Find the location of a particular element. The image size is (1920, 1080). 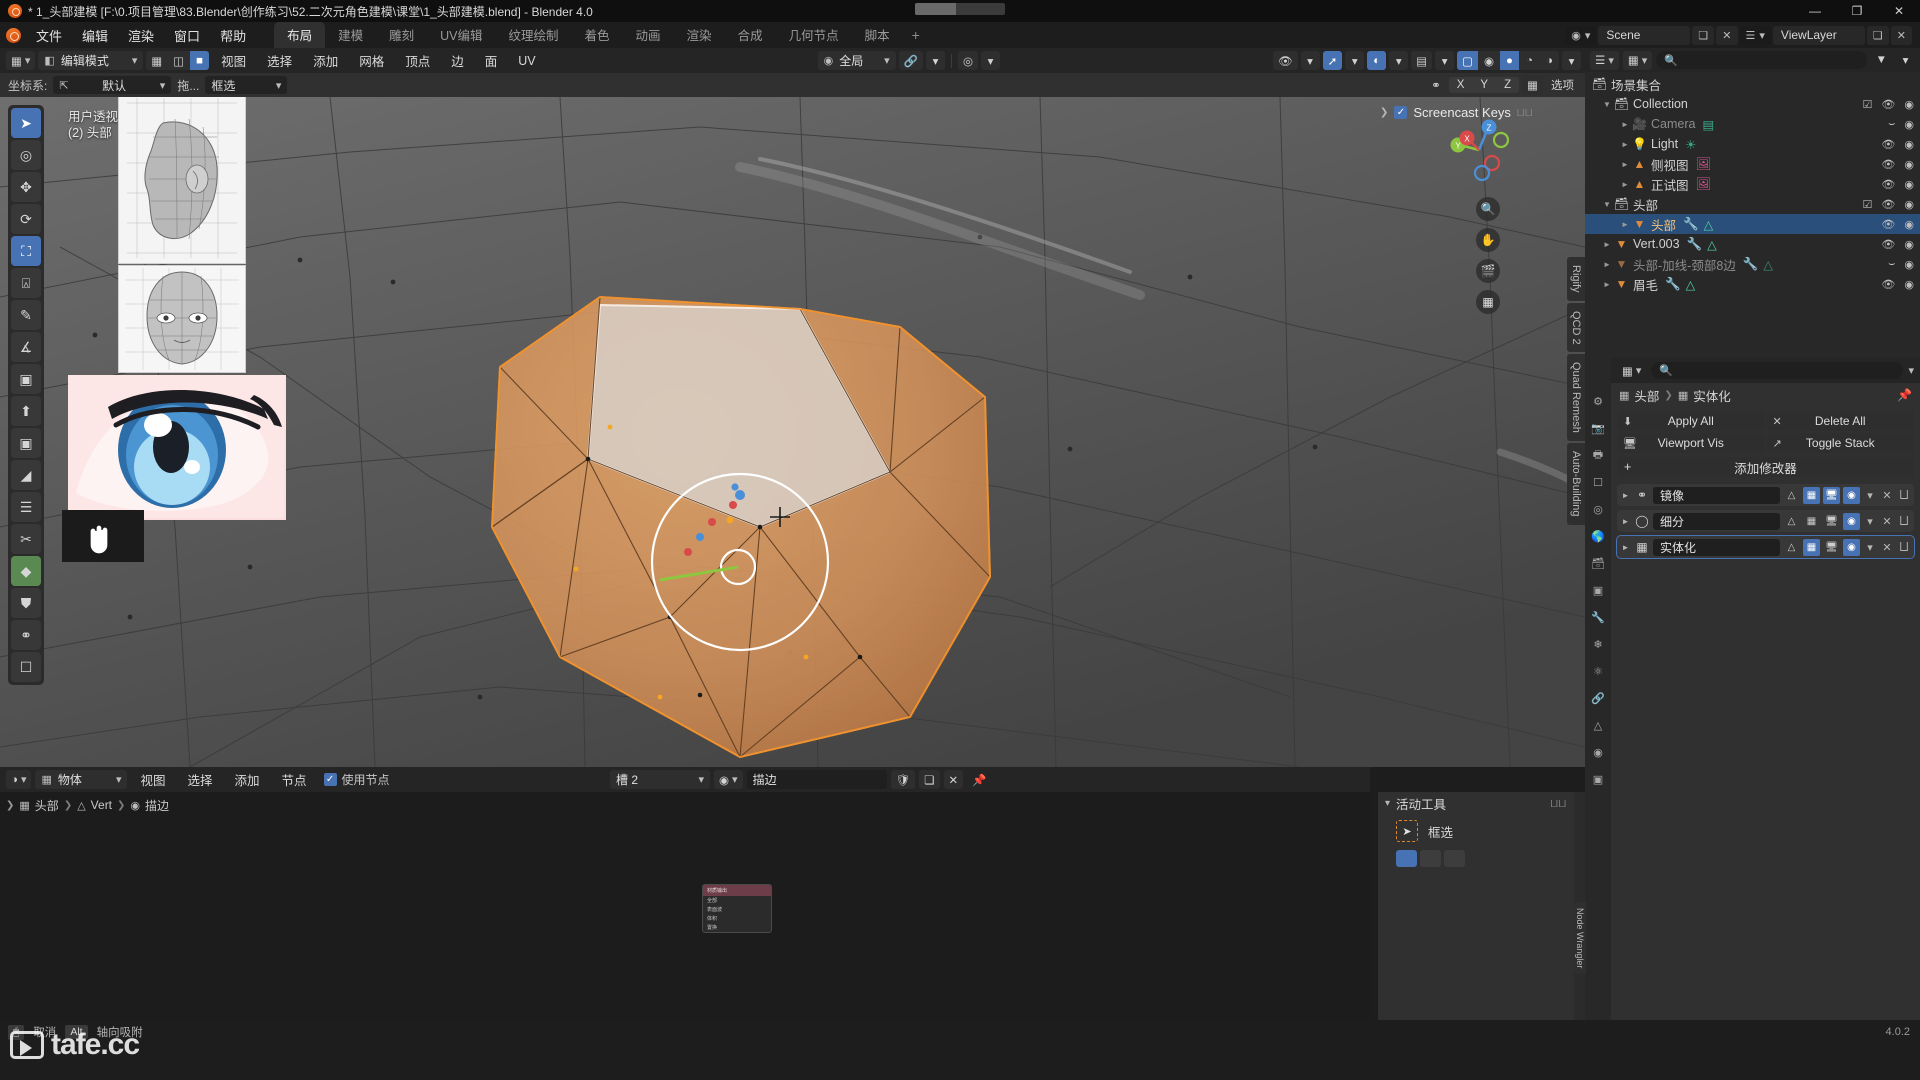

overlays-dropdown-icon: ▾ is located at coordinates (1399, 60).